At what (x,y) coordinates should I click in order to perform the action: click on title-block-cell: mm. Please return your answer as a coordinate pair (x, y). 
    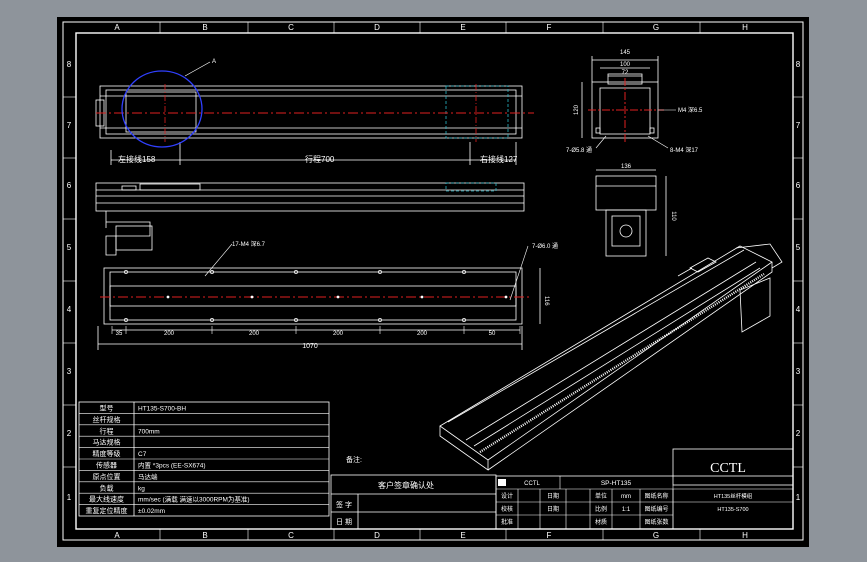
    Looking at the image, I should click on (626, 497).